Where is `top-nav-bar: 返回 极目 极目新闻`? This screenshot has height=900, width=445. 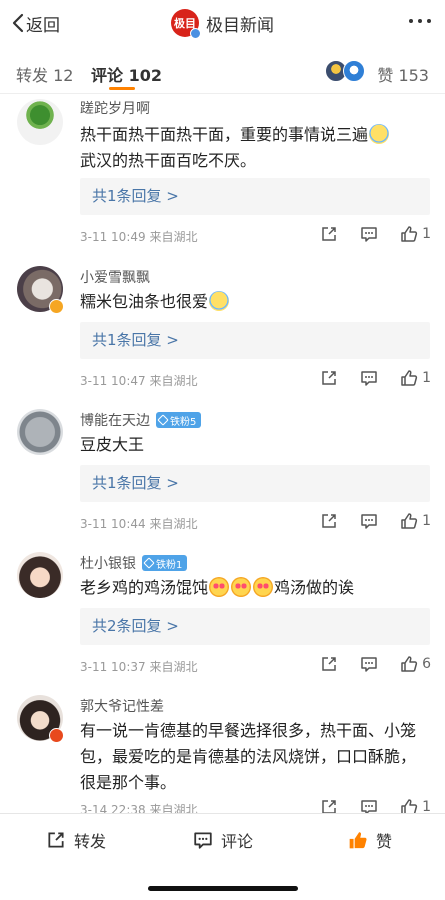 top-nav-bar: 返回 极目 极目新闻 is located at coordinates (222, 23).